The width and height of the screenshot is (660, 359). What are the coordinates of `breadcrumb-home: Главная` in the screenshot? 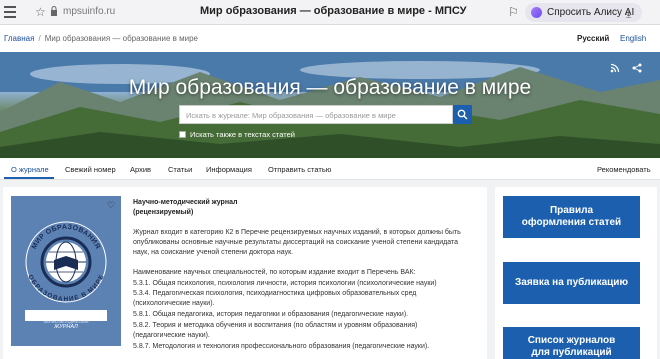 It's located at (19, 38).